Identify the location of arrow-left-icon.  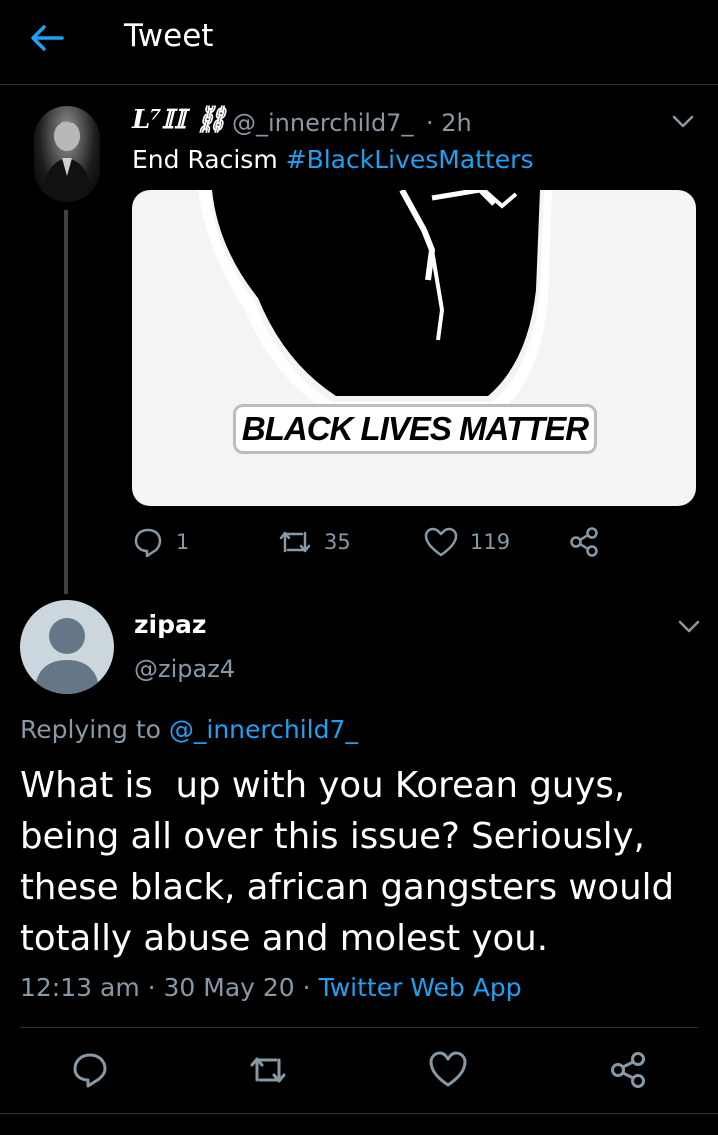
(47, 38).